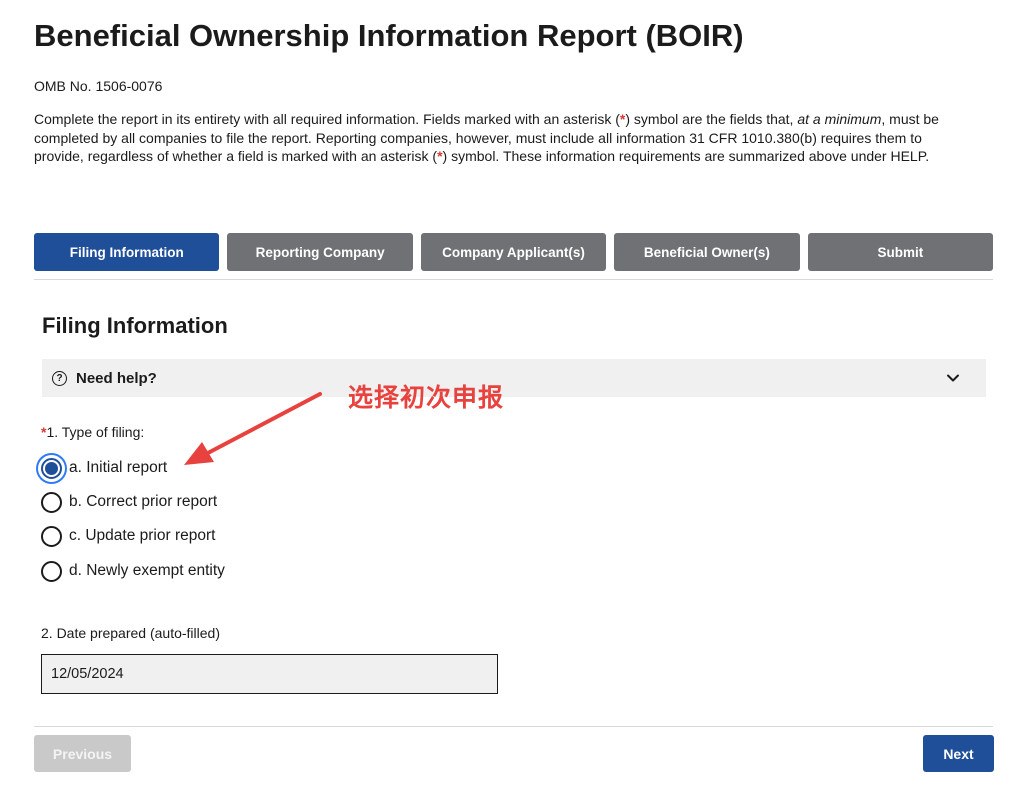 This screenshot has width=1015, height=799. I want to click on step-reporting-company: Reporting Company, so click(320, 252).